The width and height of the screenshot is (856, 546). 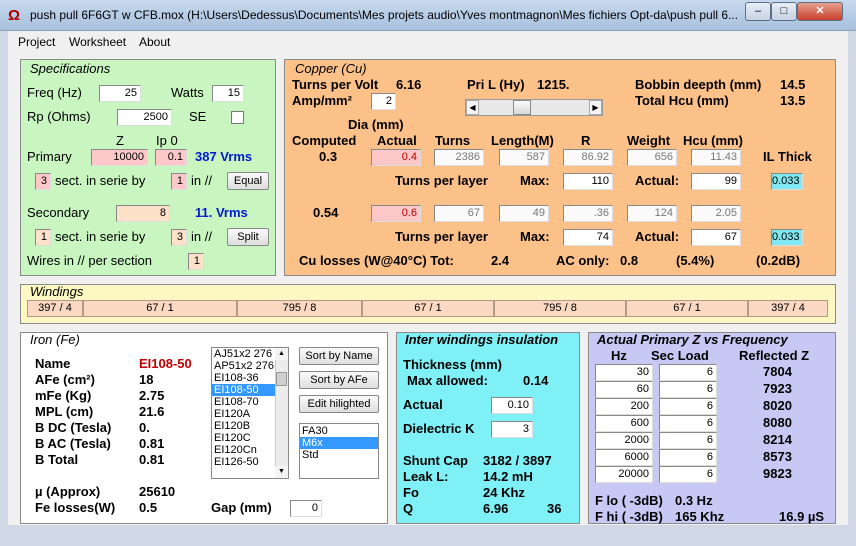 What do you see at coordinates (281, 413) in the screenshot?
I see `core-list-scrollbar` at bounding box center [281, 413].